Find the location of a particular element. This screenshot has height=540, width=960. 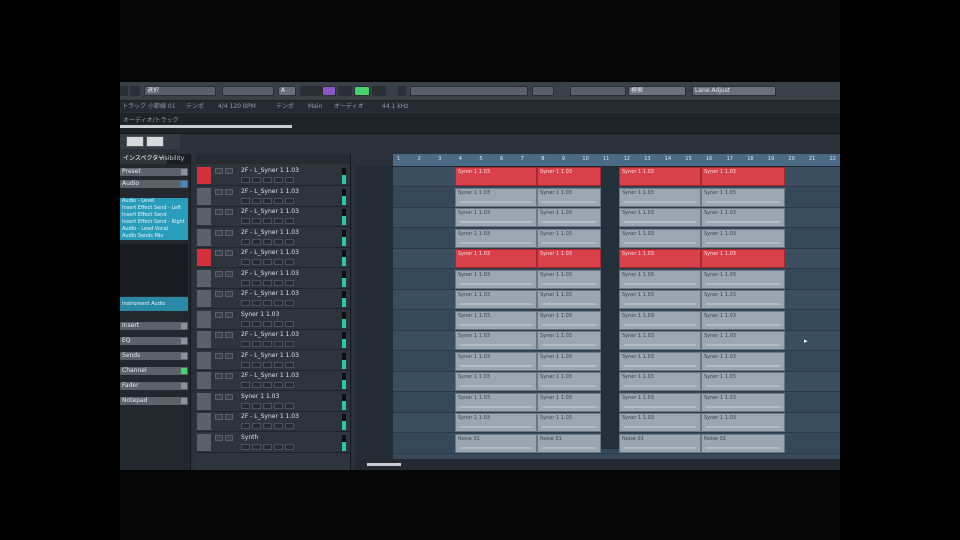

toolbar-group-a is located at coordinates (248, 91).